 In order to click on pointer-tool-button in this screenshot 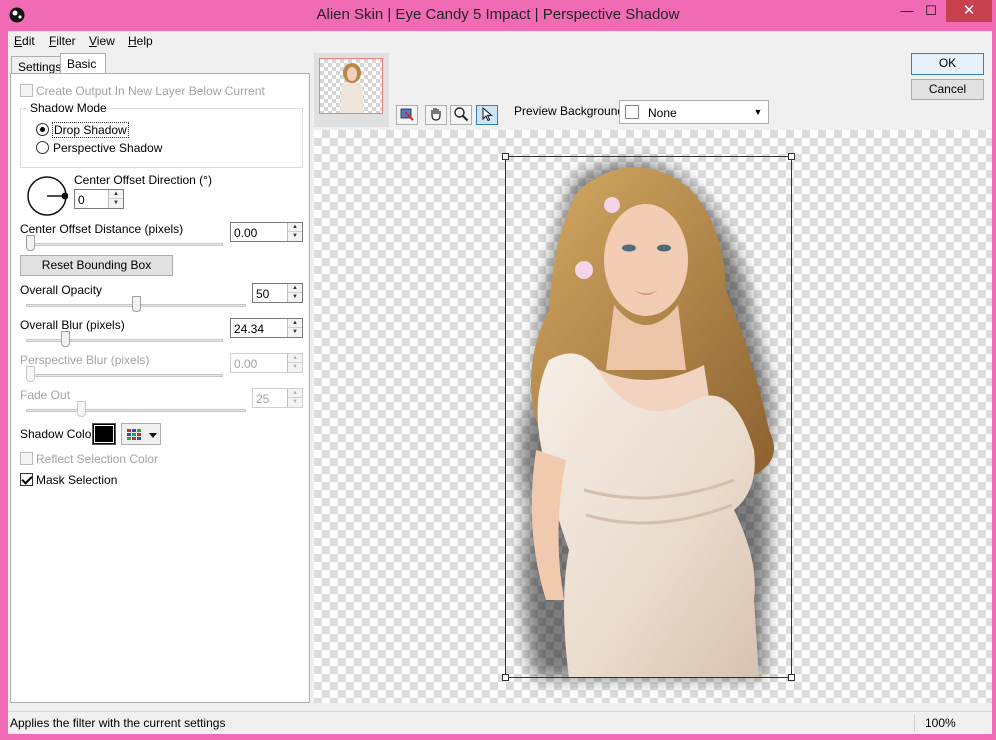, I will do `click(487, 115)`.